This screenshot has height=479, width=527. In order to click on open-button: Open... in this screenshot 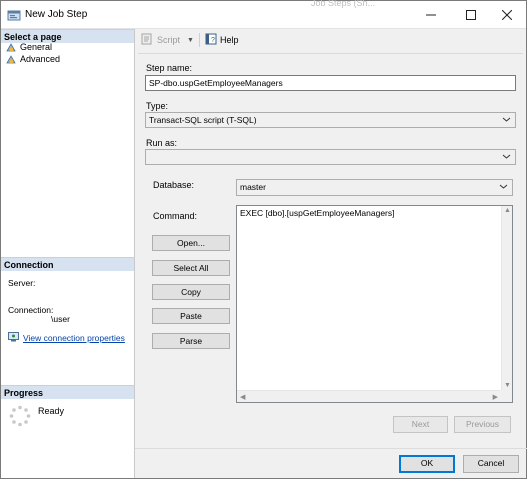, I will do `click(191, 243)`.